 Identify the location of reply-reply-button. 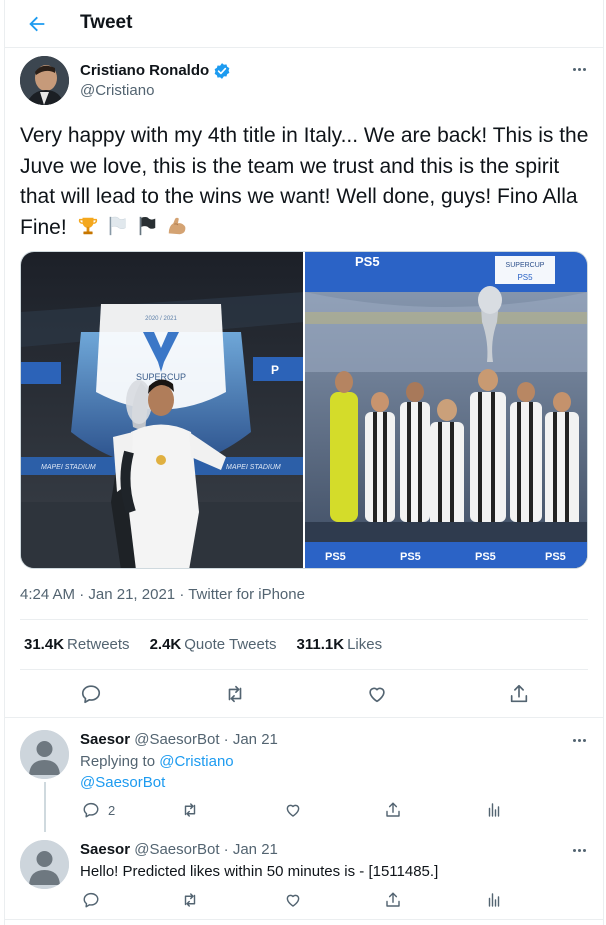
(91, 900).